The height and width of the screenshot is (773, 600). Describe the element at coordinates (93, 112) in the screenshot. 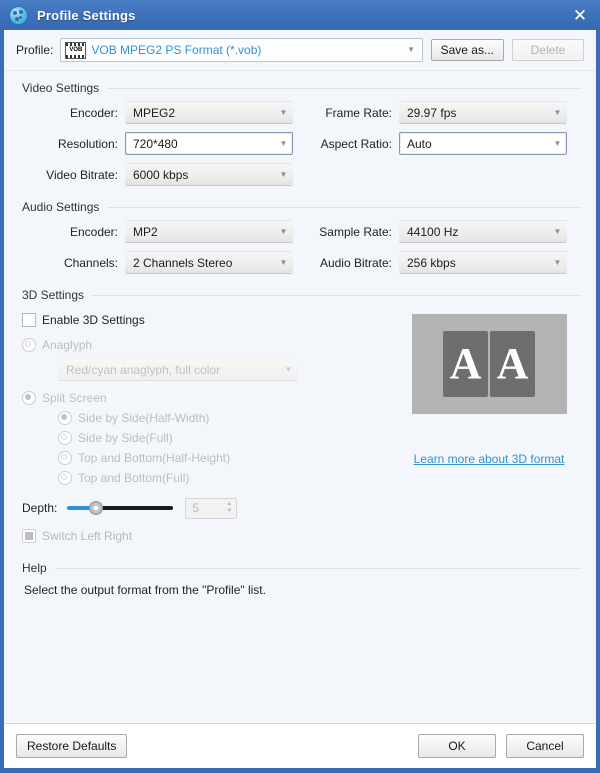

I see `field-label: Encoder:` at that location.